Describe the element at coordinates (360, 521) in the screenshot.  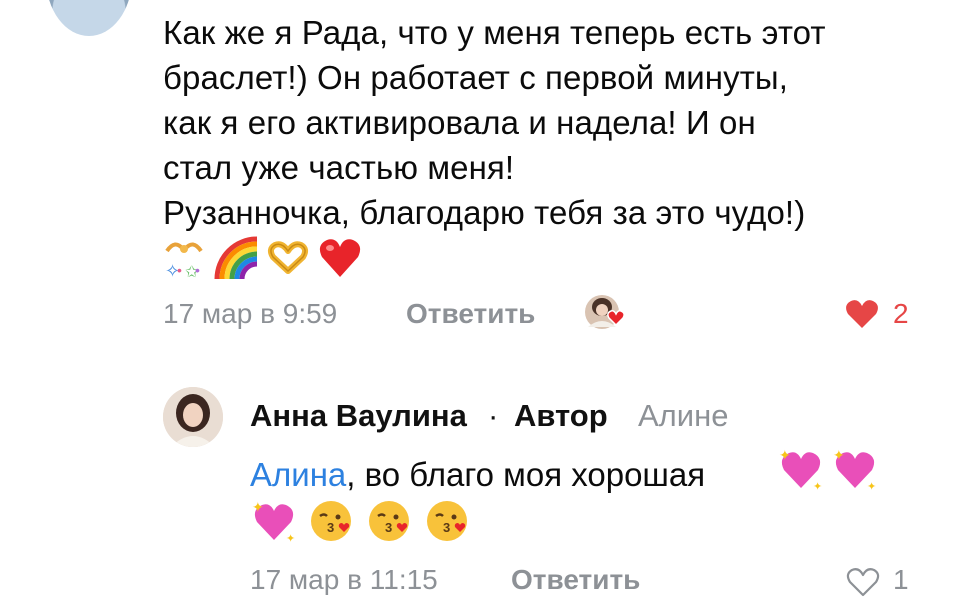
I see `reply-emoji-row: ✦ ✦ 3 3 3` at that location.